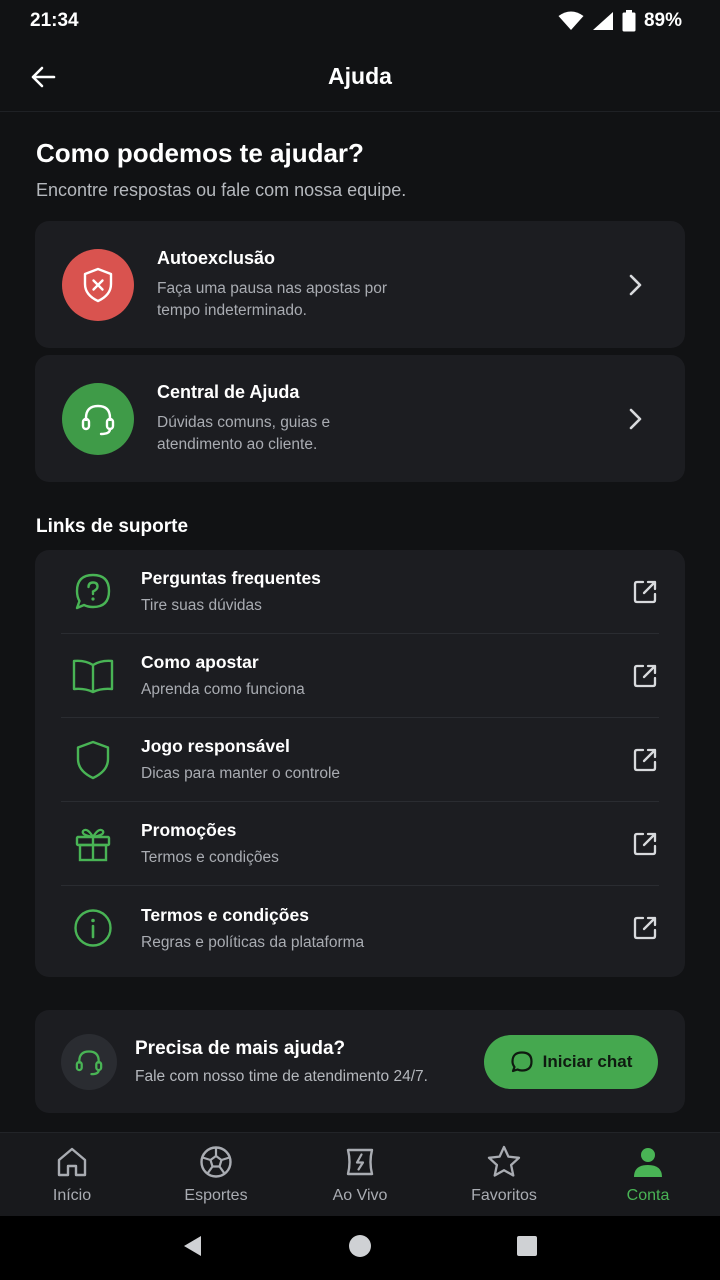 This screenshot has width=720, height=1280. Describe the element at coordinates (360, 844) in the screenshot. I see `link-promotions: Promoções Termos e condições` at that location.